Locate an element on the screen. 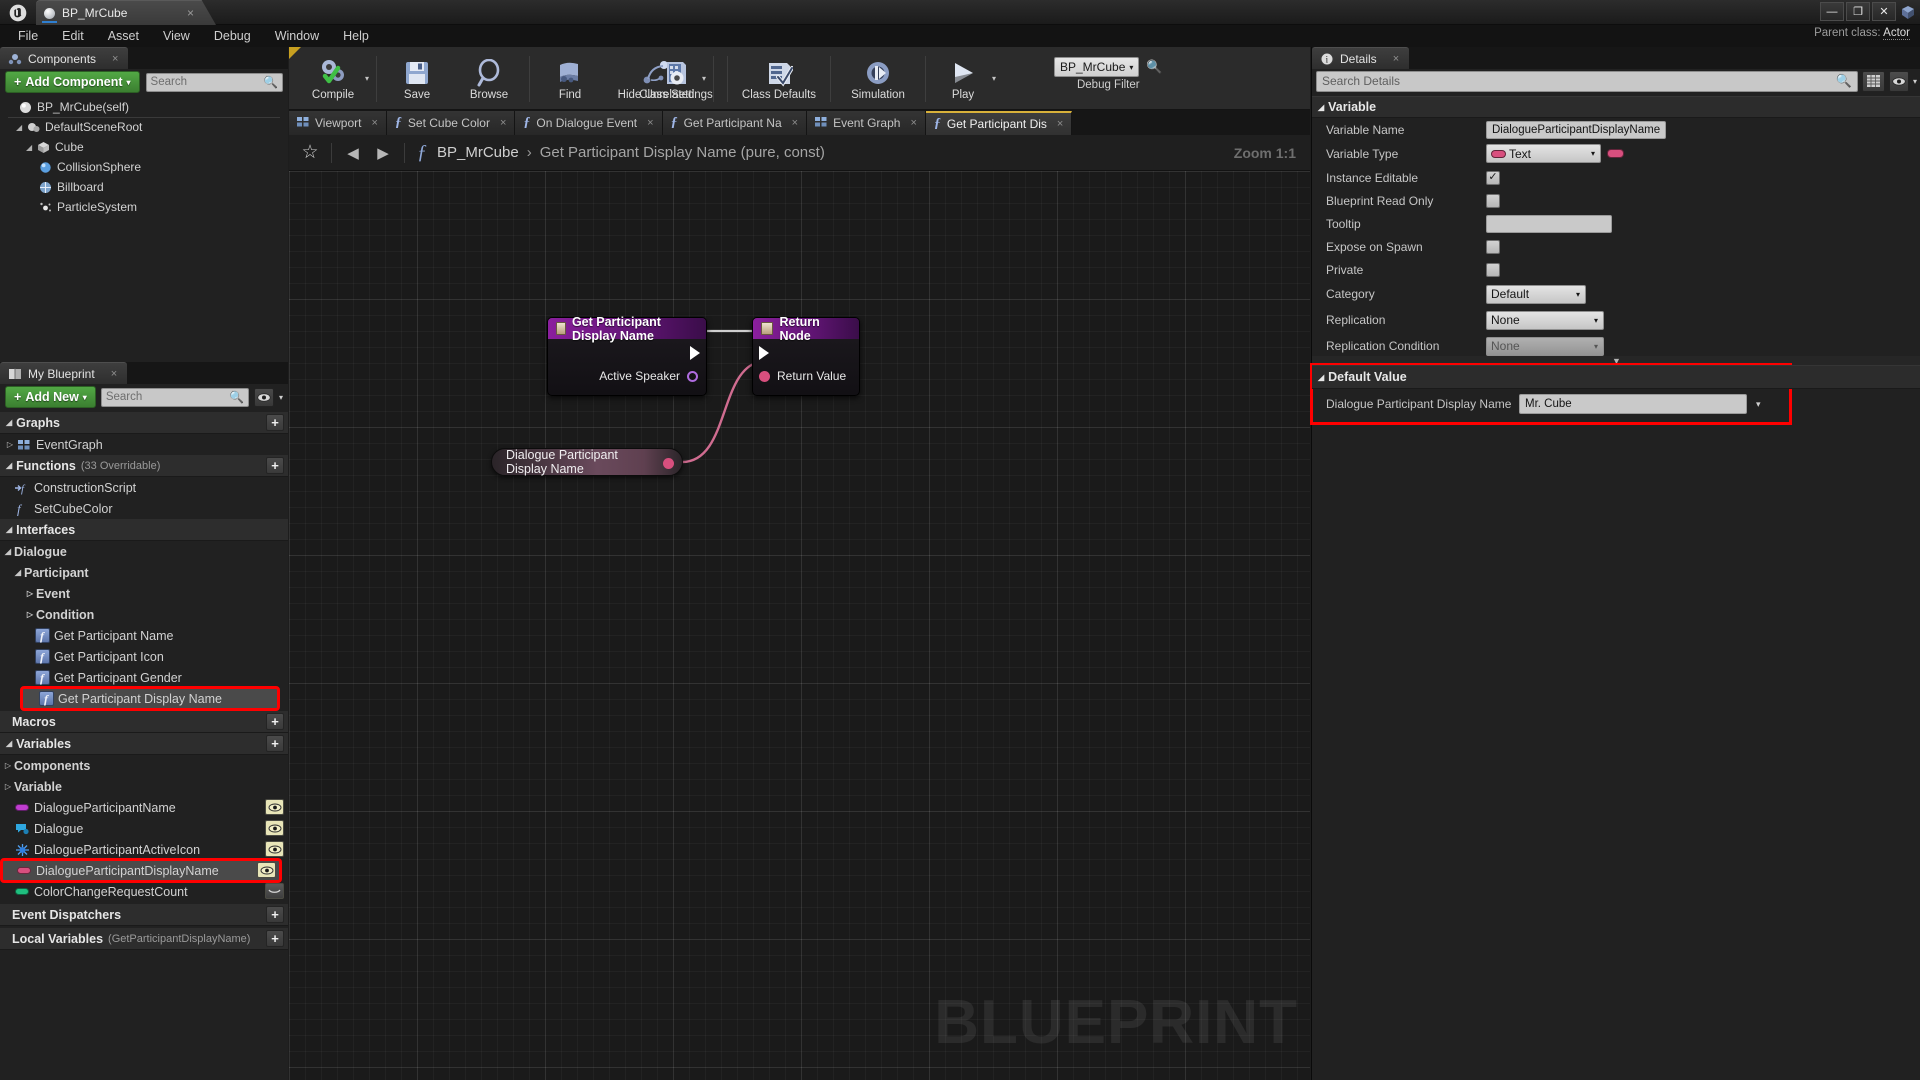  graph-tab-viewport: Viewport × is located at coordinates (338, 123).